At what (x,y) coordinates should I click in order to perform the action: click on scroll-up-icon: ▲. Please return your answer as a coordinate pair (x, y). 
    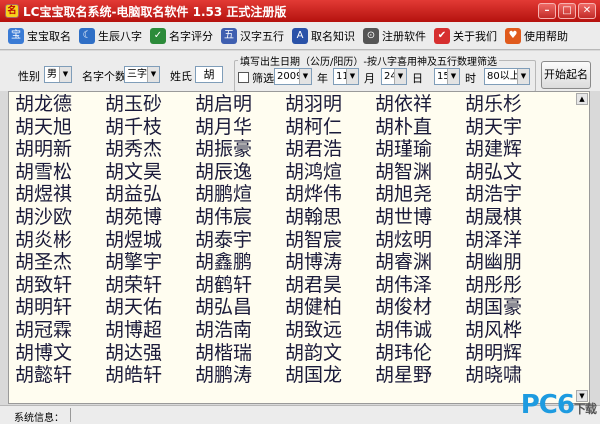
    Looking at the image, I should click on (582, 99).